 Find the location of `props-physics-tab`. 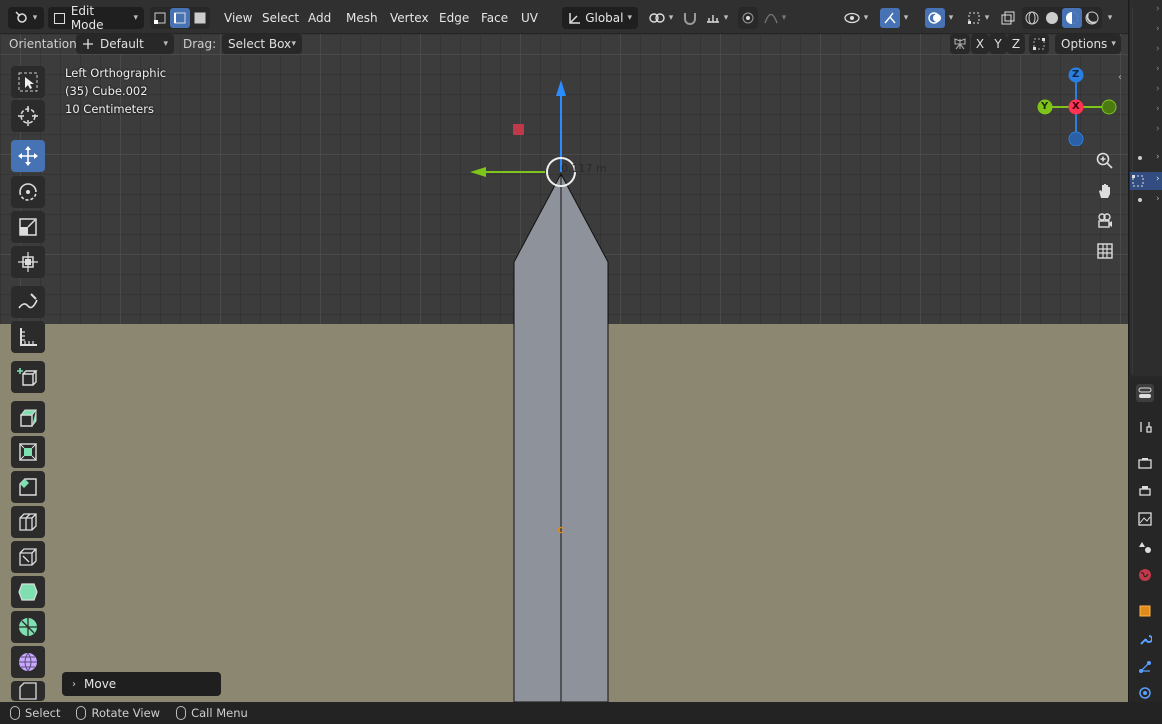

props-physics-tab is located at coordinates (1145, 693).